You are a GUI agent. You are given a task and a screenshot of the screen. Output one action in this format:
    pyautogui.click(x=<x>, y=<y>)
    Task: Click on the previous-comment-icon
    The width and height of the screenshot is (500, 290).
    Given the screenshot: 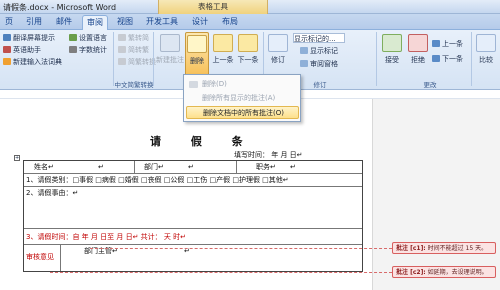 What is the action you would take?
    pyautogui.click(x=223, y=43)
    